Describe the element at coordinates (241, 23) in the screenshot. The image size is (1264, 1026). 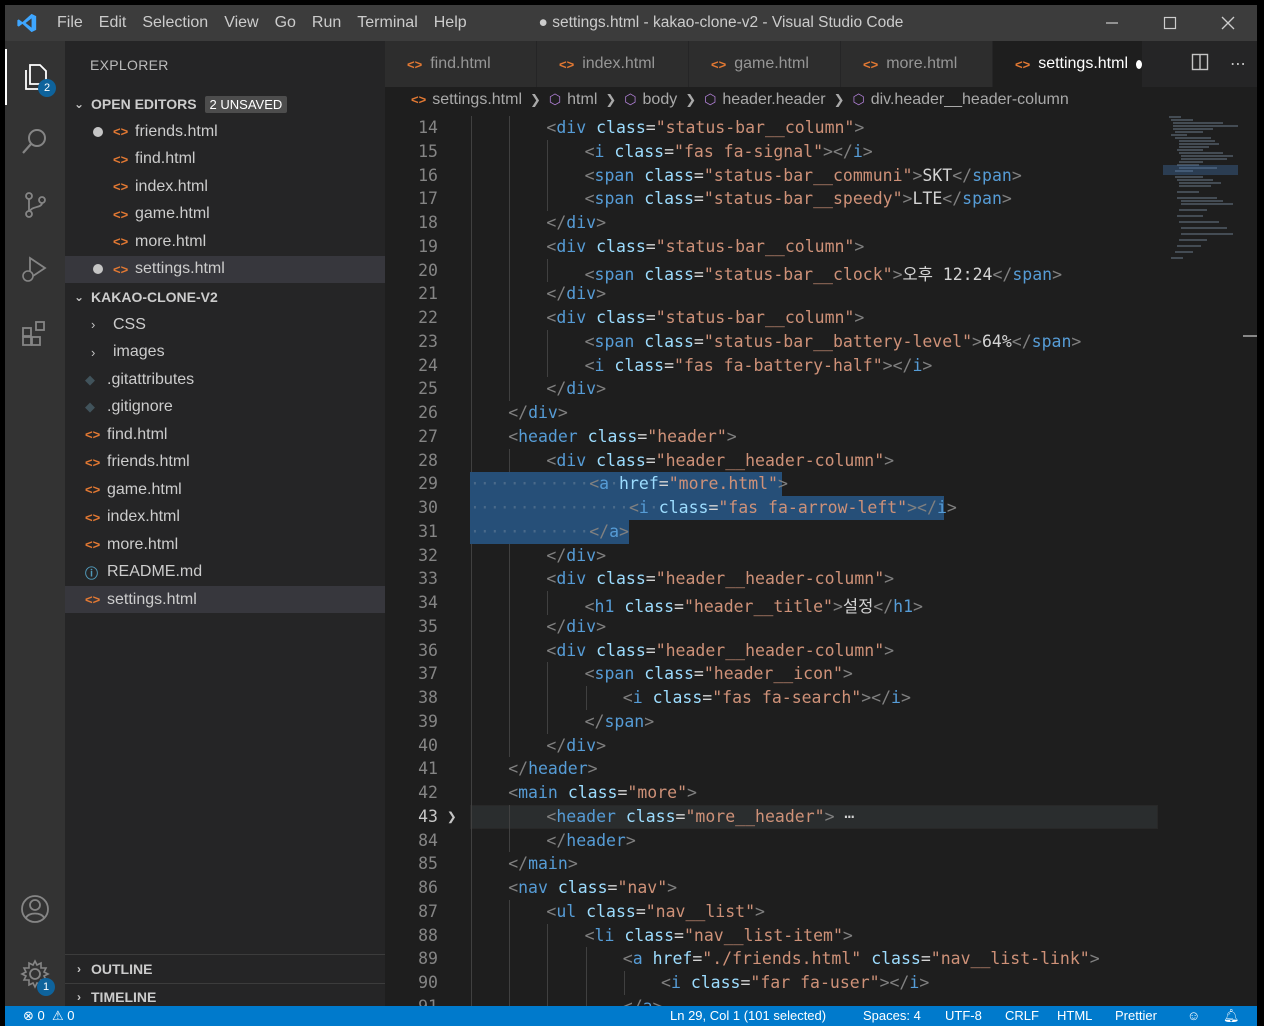
I see `menu-view: View` at that location.